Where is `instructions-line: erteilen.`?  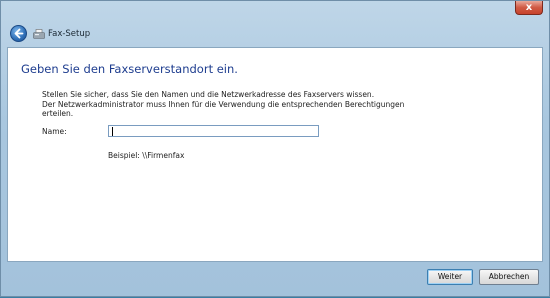 instructions-line: erteilen. is located at coordinates (58, 114).